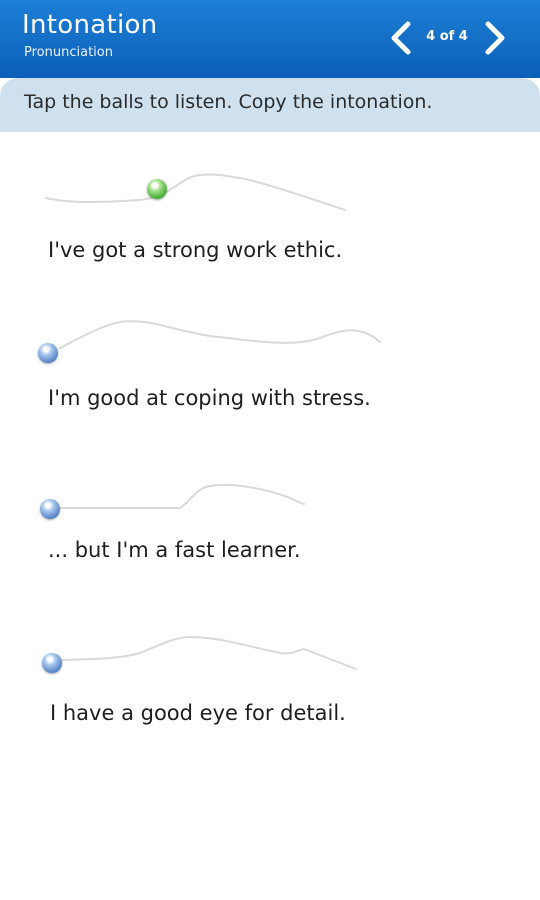 The image size is (540, 900). Describe the element at coordinates (270, 220) in the screenshot. I see `phrase-item: I've got a strong work ethic.` at that location.